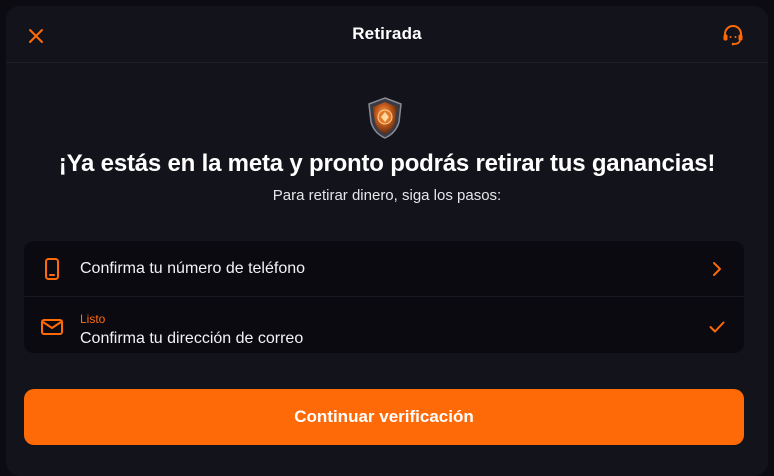 Image resolution: width=774 pixels, height=476 pixels. Describe the element at coordinates (52, 269) in the screenshot. I see `phone-icon` at that location.